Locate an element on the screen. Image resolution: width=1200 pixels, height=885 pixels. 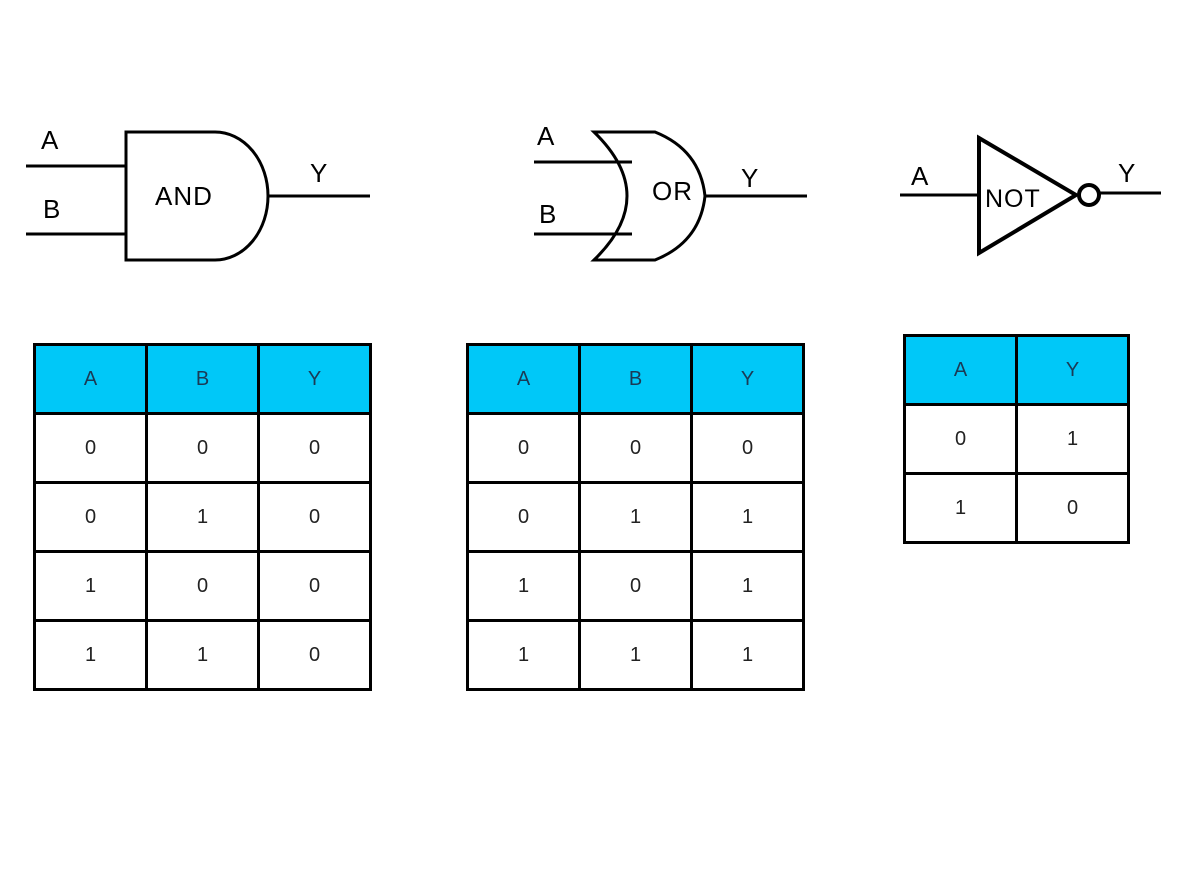
table-row: 0 1 is located at coordinates (1016, 439).